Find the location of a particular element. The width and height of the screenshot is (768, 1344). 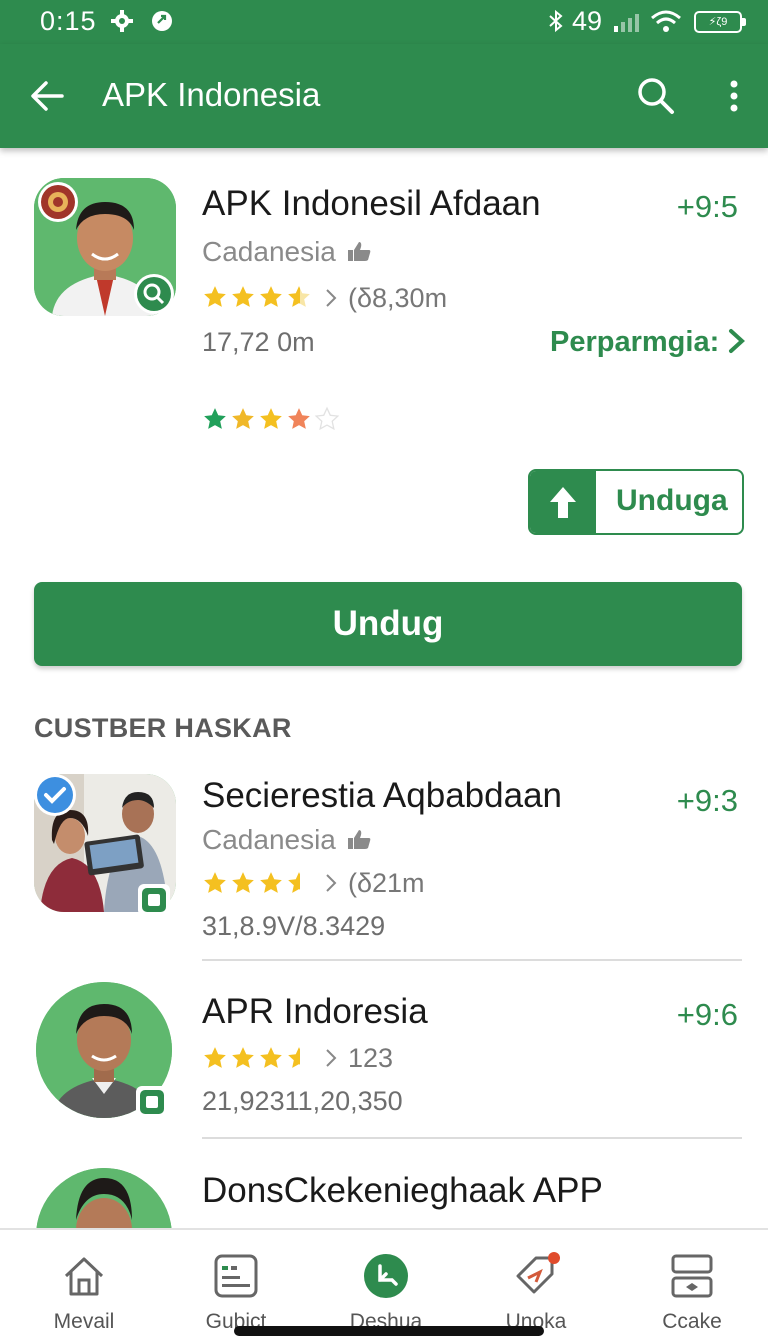

page-title: APK Indonesia is located at coordinates (211, 94).